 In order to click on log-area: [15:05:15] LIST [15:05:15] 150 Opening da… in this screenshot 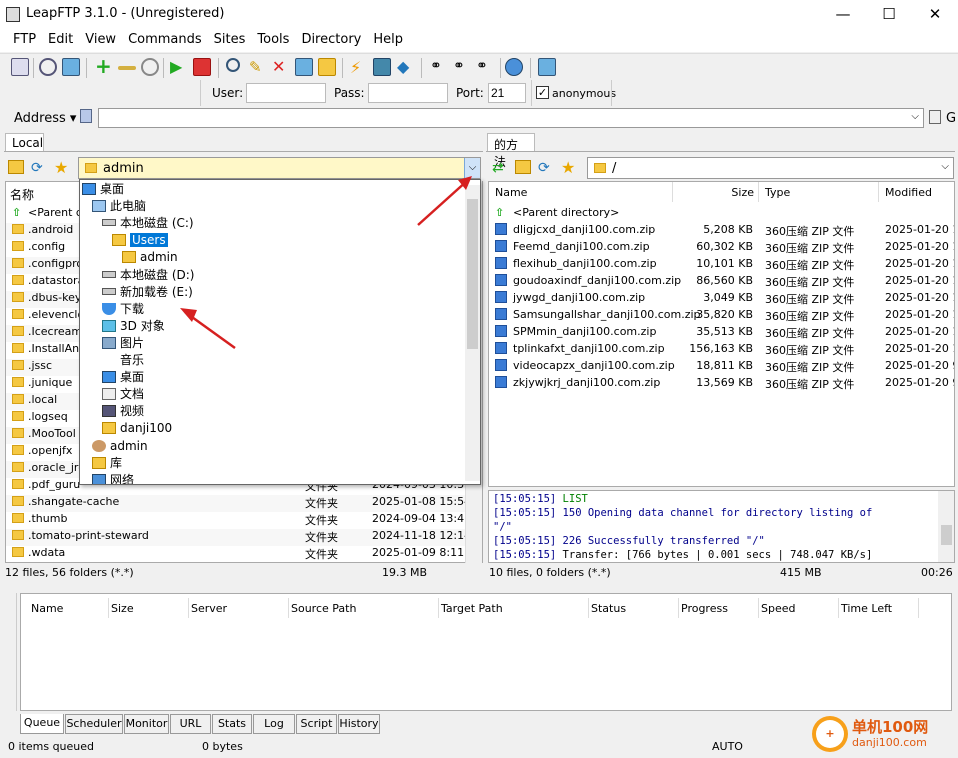, I will do `click(721, 526)`.